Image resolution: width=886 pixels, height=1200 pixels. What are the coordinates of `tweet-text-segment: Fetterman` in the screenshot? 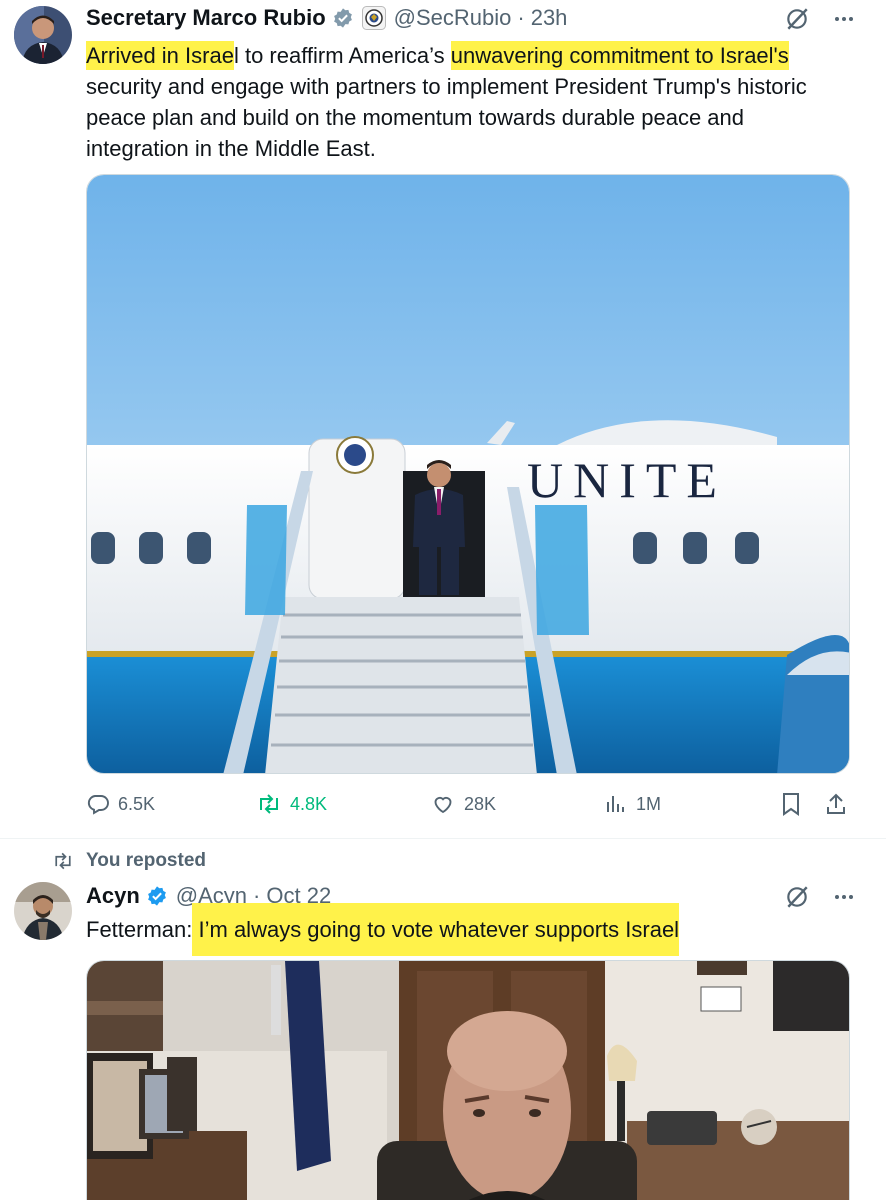 It's located at (136, 929).